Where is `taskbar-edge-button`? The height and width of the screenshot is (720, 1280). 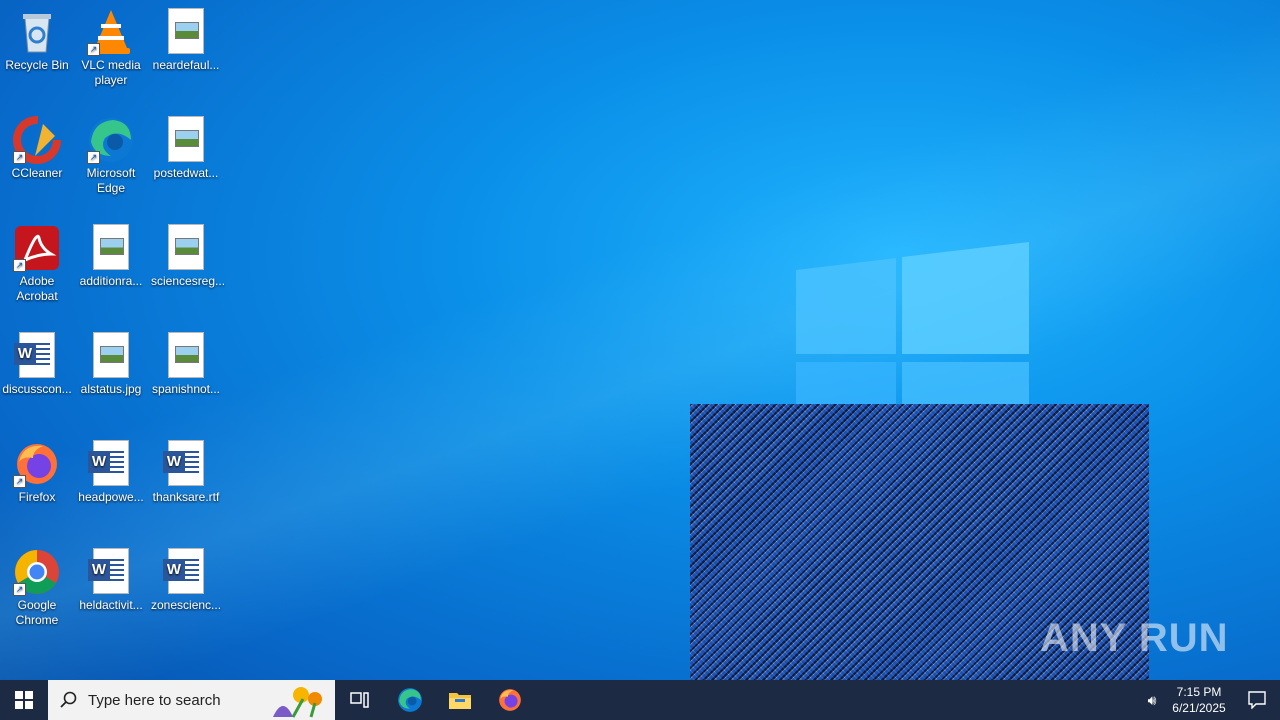 taskbar-edge-button is located at coordinates (410, 700).